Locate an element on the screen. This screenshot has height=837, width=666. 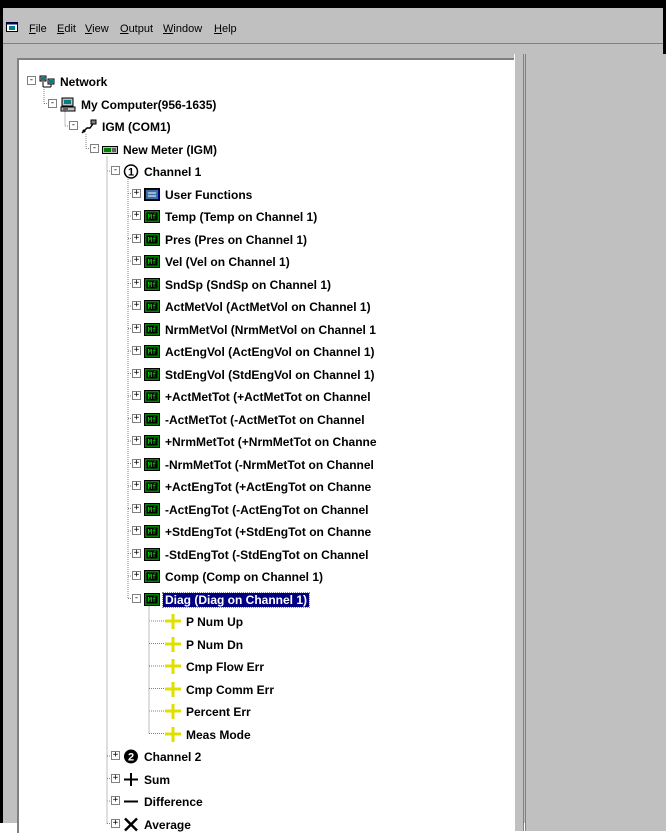
tree-node-label: StdEngVol (StdEngVol on Channel 1) is located at coordinates (270, 375).